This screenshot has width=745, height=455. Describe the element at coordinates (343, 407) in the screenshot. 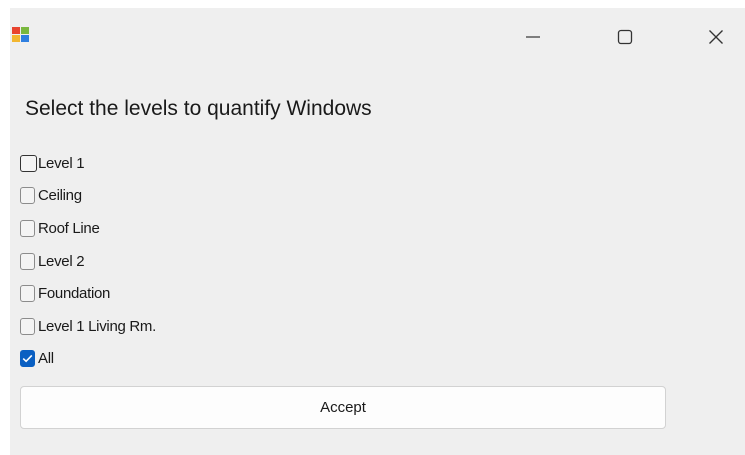

I see `accept-button: Accept` at that location.